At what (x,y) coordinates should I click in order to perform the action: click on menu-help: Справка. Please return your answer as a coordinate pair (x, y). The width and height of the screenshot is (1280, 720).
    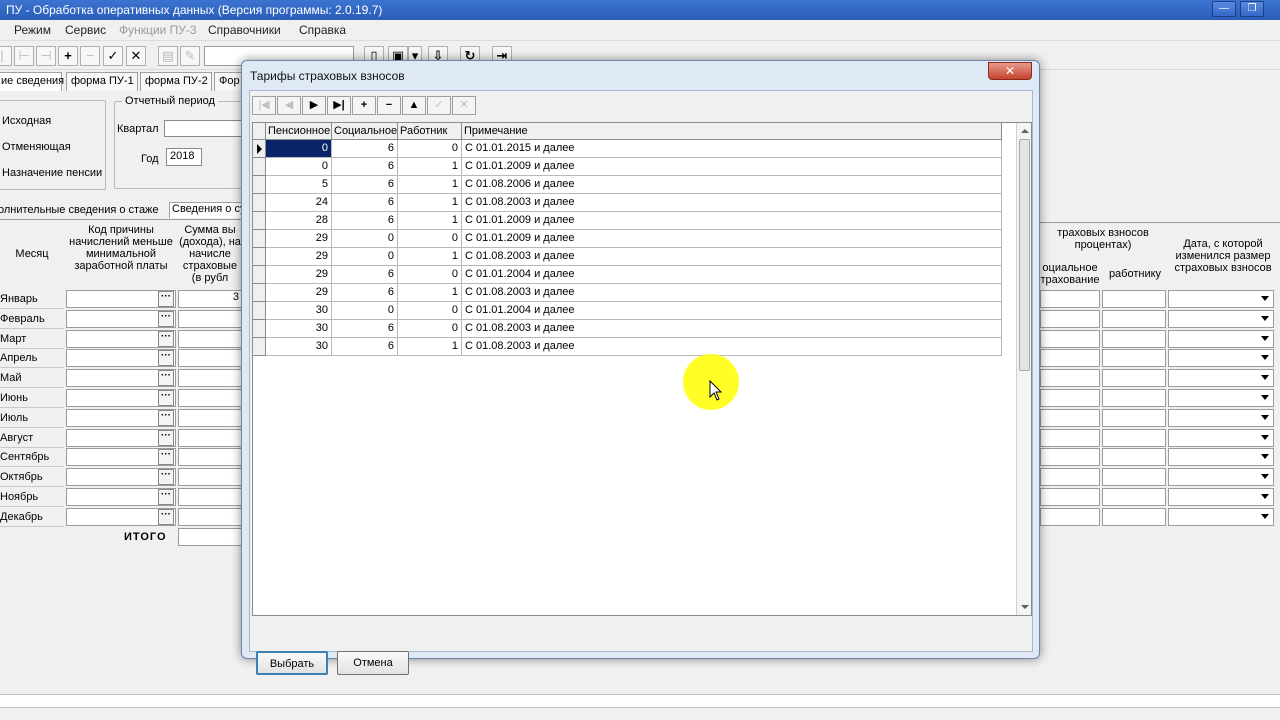
    Looking at the image, I should click on (322, 30).